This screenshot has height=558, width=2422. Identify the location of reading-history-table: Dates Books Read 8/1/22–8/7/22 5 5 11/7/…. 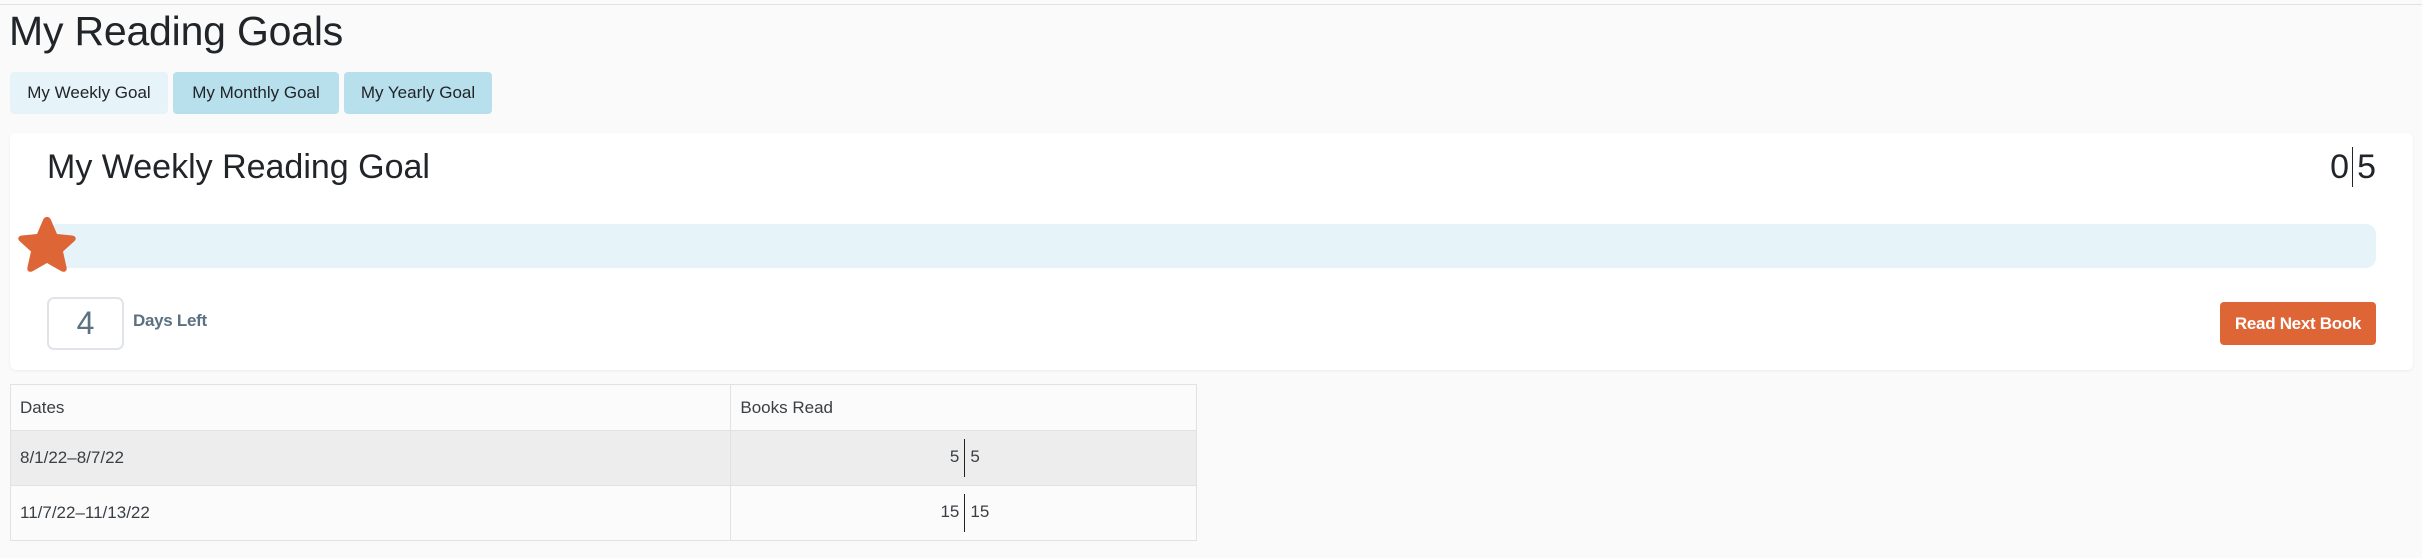
(603, 462).